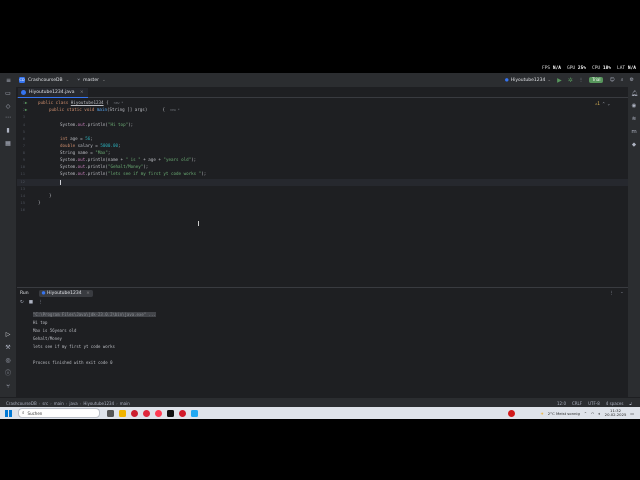 The height and width of the screenshot is (480, 640). What do you see at coordinates (53, 93) in the screenshot?
I see `tab-hiyoutube1234-java: Hiyoutube1234.java ×` at bounding box center [53, 93].